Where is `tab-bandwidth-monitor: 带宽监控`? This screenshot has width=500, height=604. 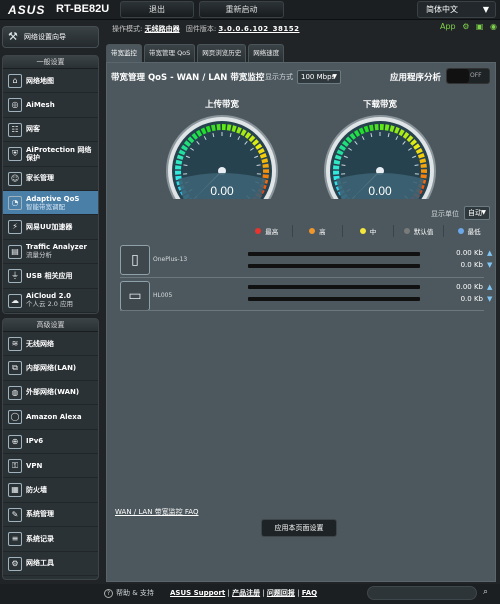
tab-bandwidth-monitor: 带宽监控 is located at coordinates (124, 53).